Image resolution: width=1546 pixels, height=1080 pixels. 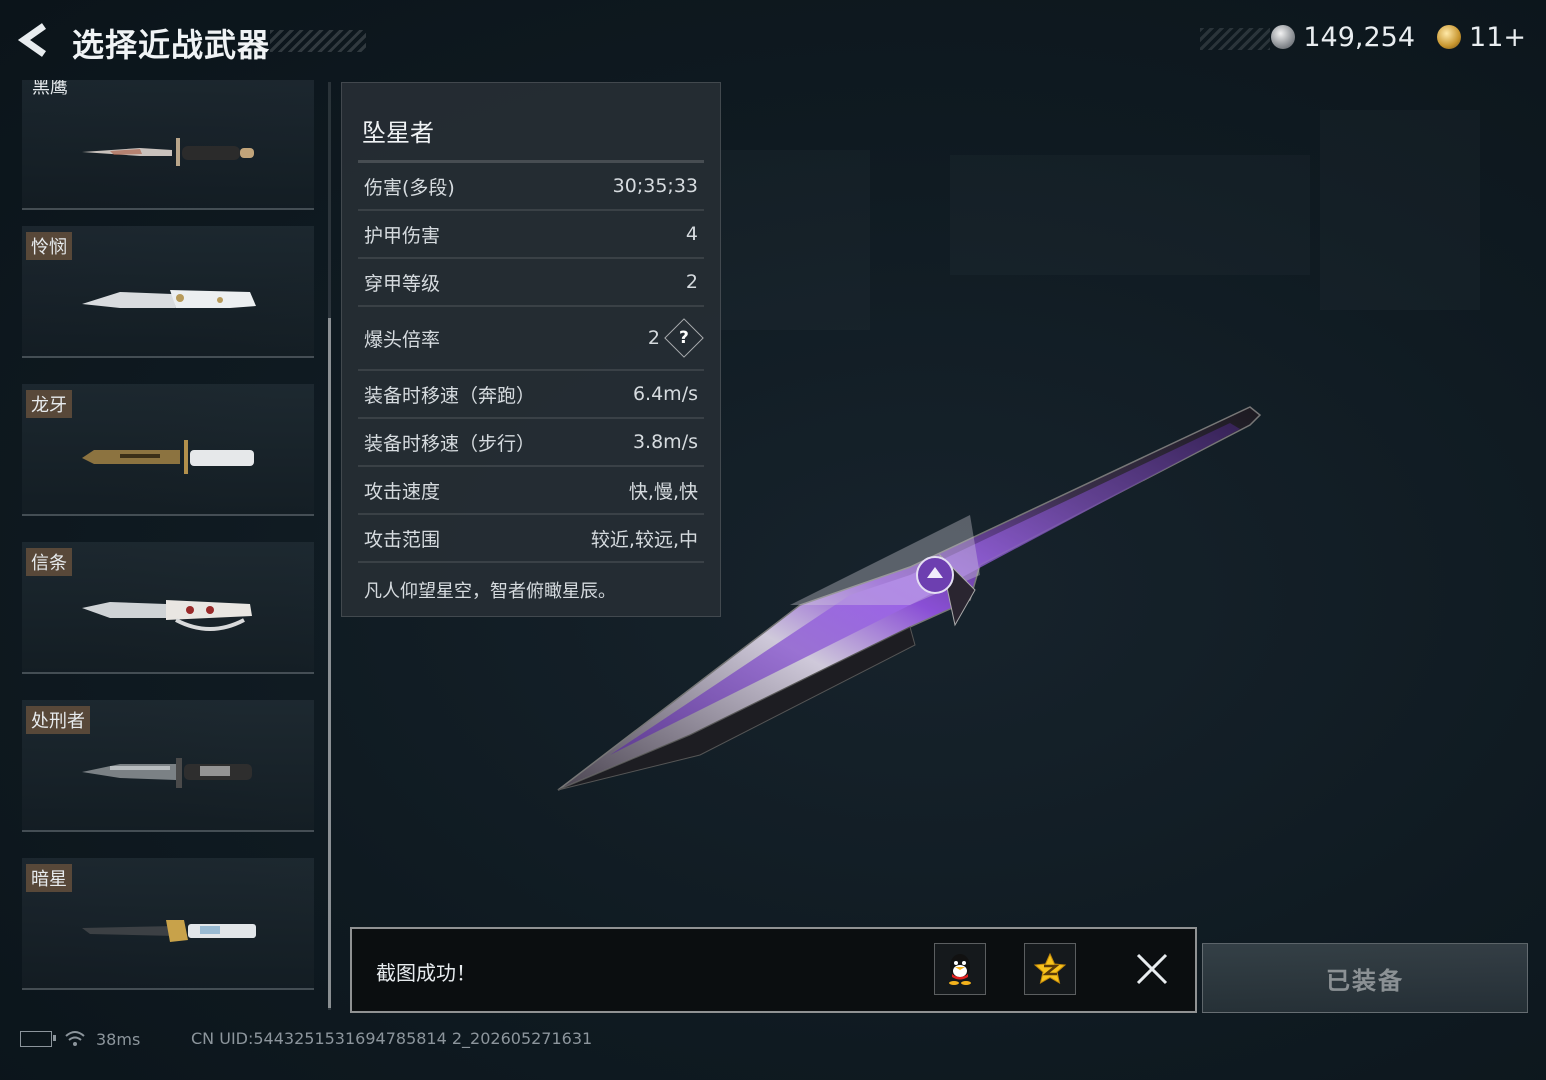 What do you see at coordinates (1359, 37) in the screenshot?
I see `silver-currency-value: 149,254` at bounding box center [1359, 37].